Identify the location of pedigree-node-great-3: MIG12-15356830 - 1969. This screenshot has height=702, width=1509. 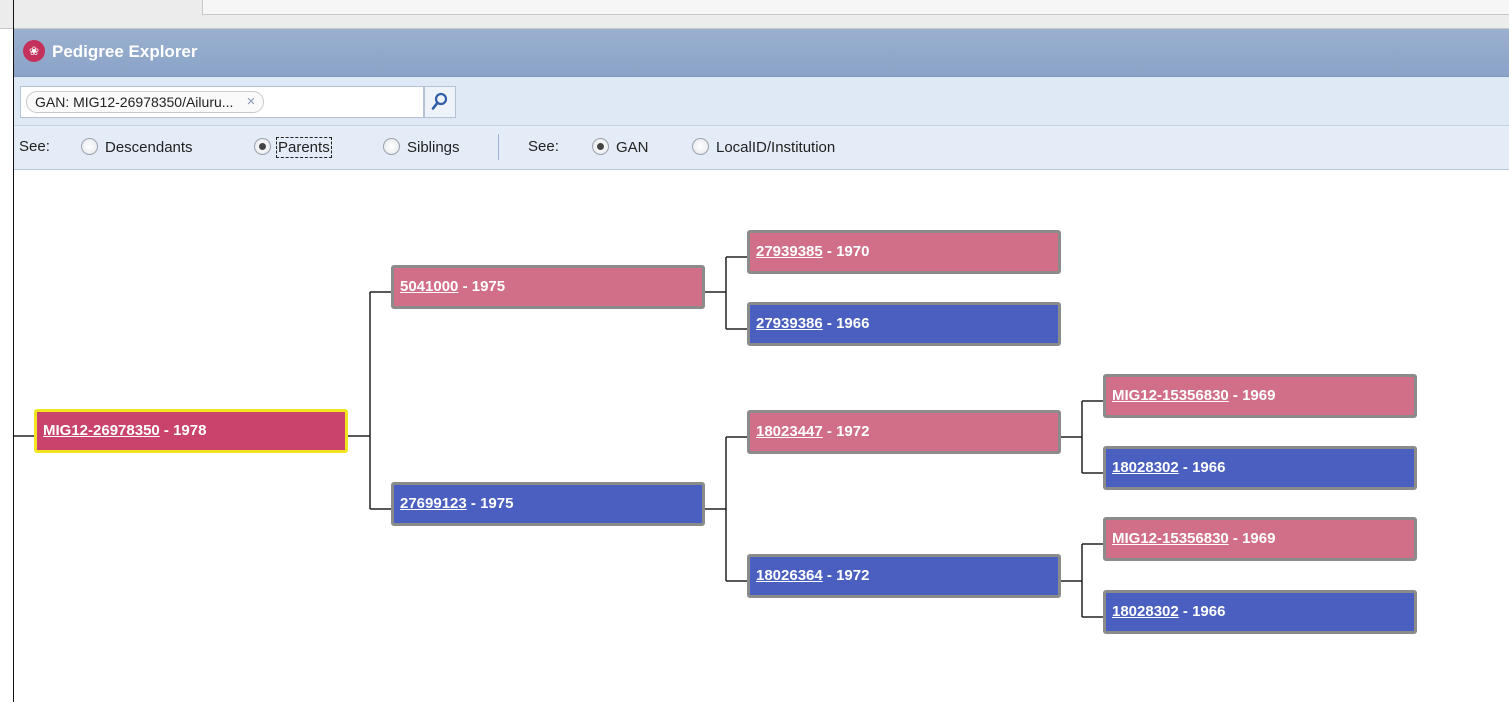
(1260, 539).